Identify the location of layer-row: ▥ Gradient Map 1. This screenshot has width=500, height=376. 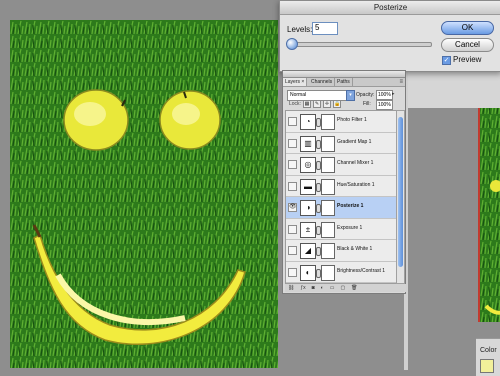
(341, 143).